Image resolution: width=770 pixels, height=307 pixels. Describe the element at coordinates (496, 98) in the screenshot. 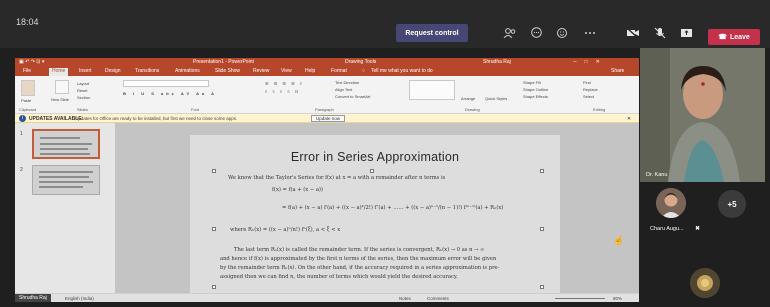

I see `quick-styles-button: Quick Styles` at that location.